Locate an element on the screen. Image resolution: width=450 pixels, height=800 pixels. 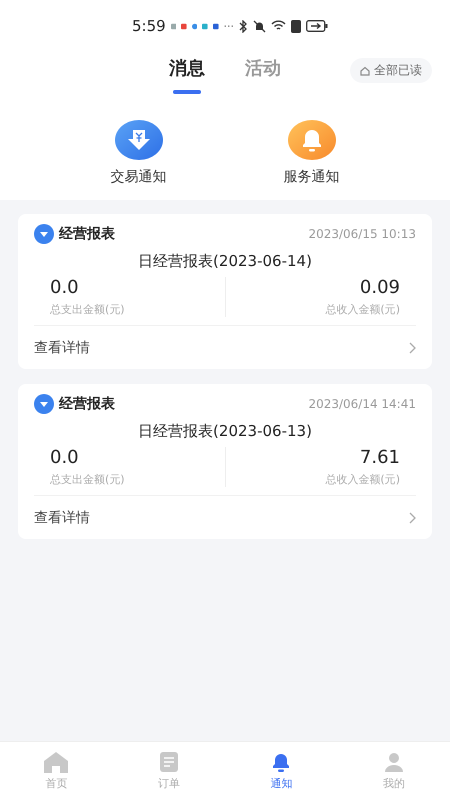
house-icon is located at coordinates (365, 71).